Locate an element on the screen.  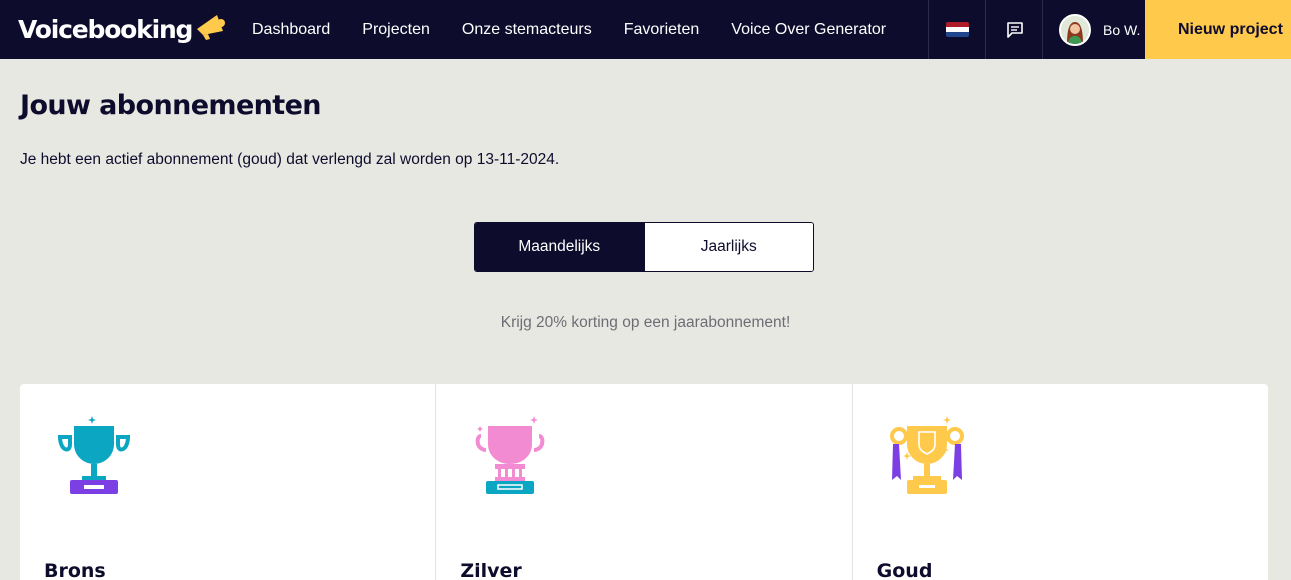
plan-name: Brons is located at coordinates (75, 570).